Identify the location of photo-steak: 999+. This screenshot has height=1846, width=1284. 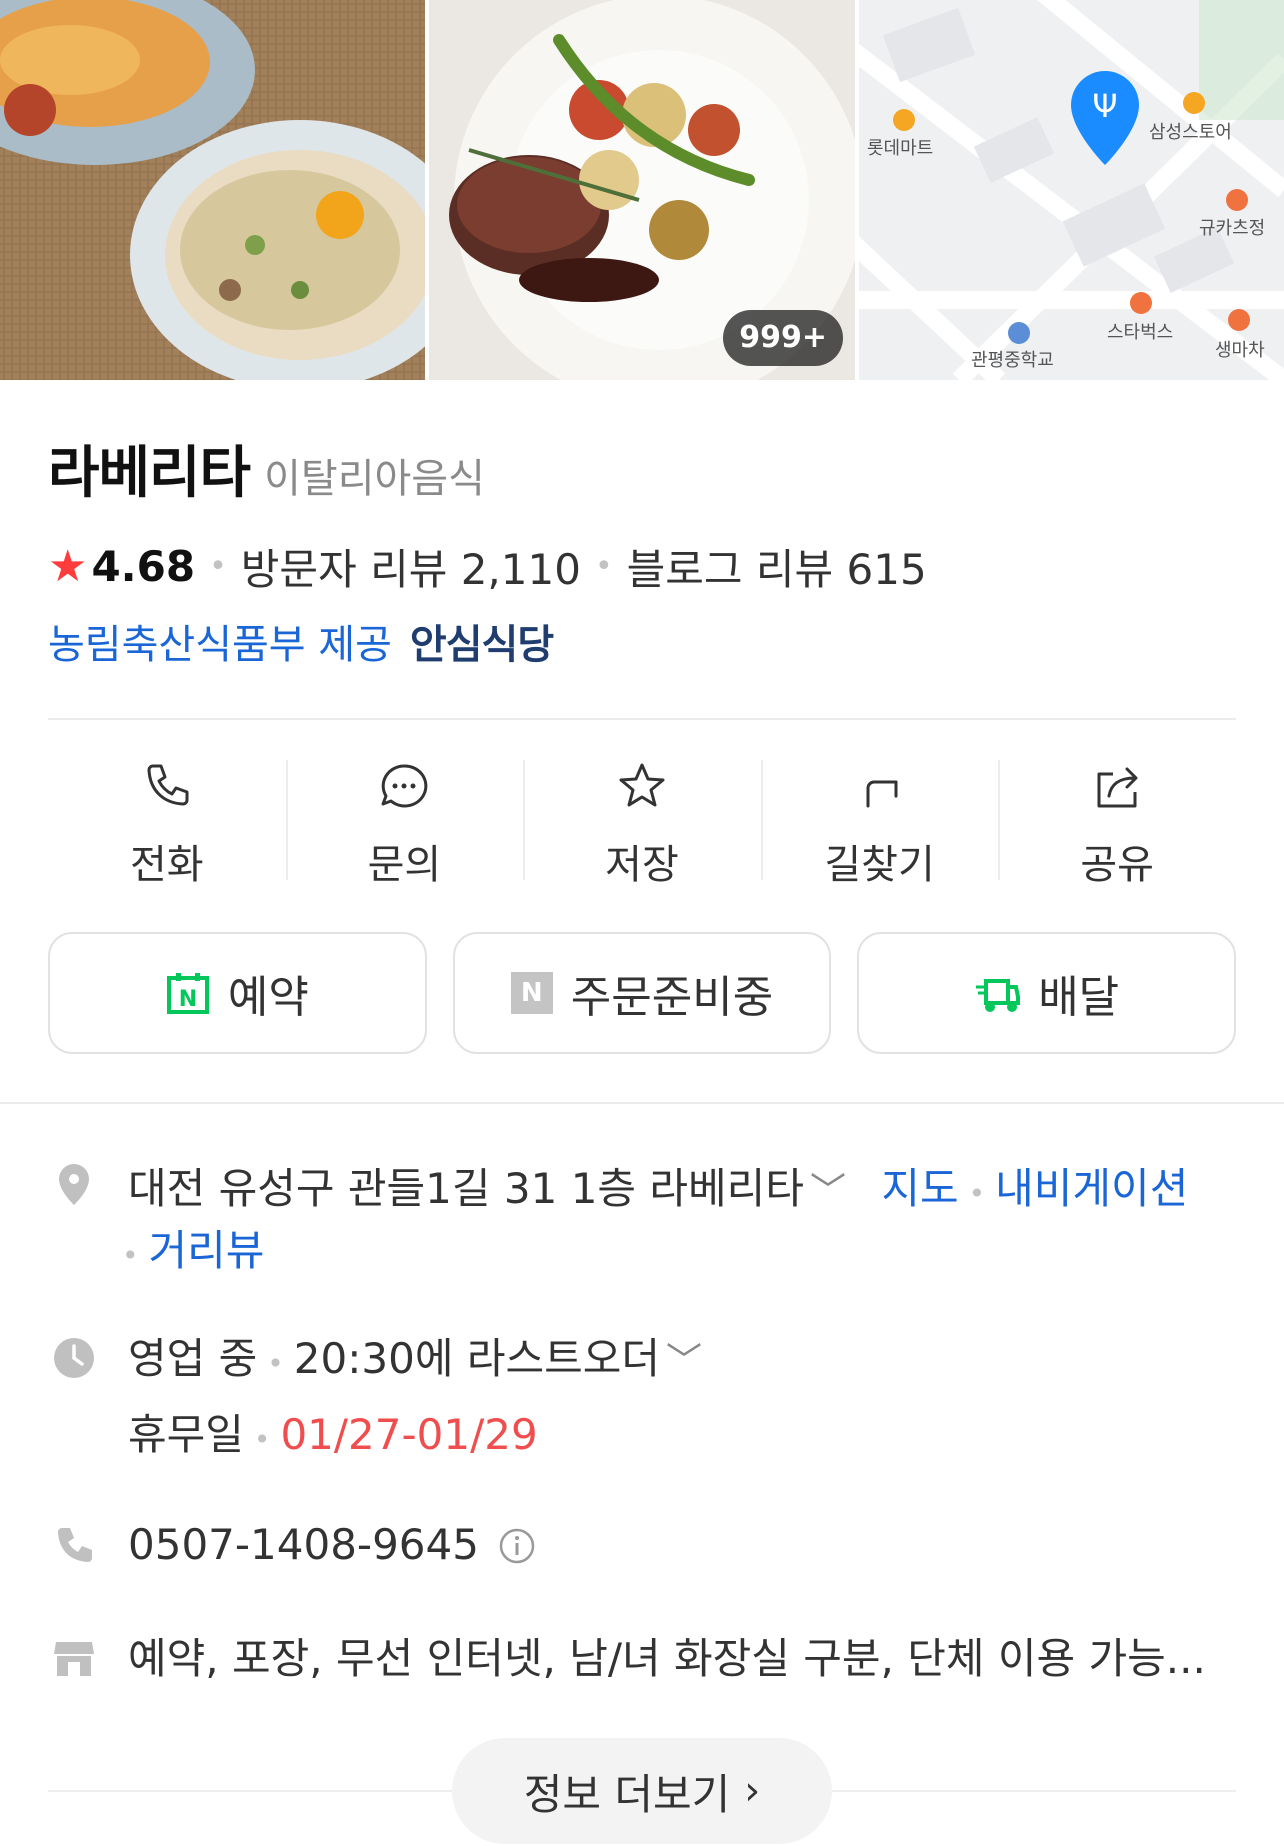
(642, 190).